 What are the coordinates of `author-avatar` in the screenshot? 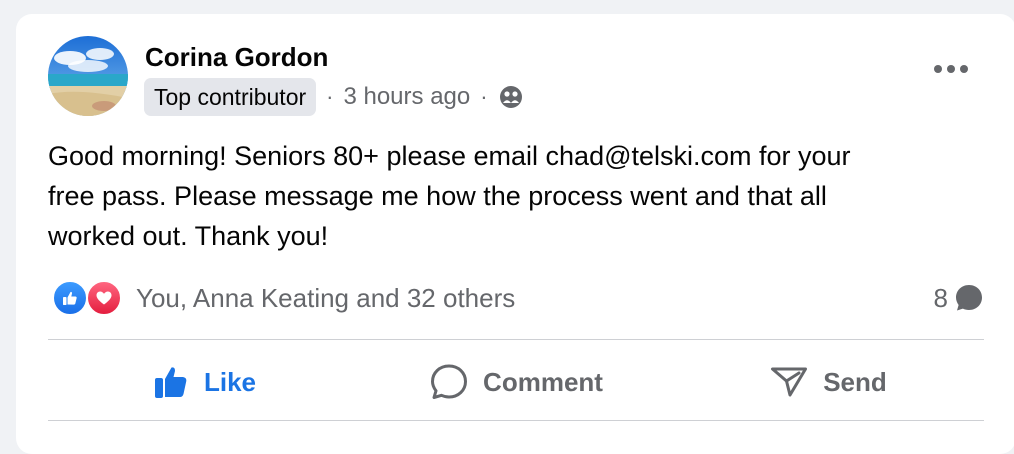 It's located at (88, 76).